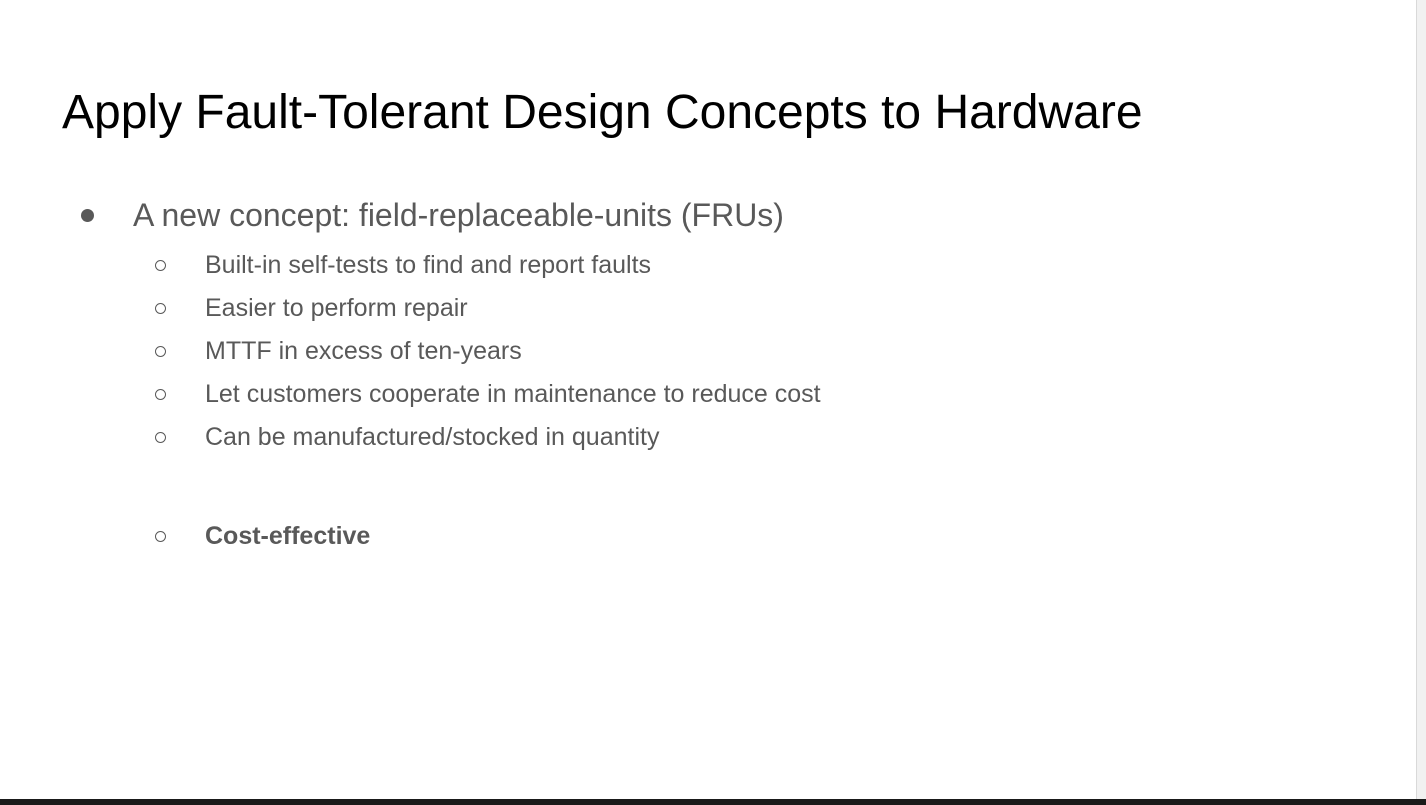 The image size is (1426, 805). I want to click on bottom-border, so click(713, 802).